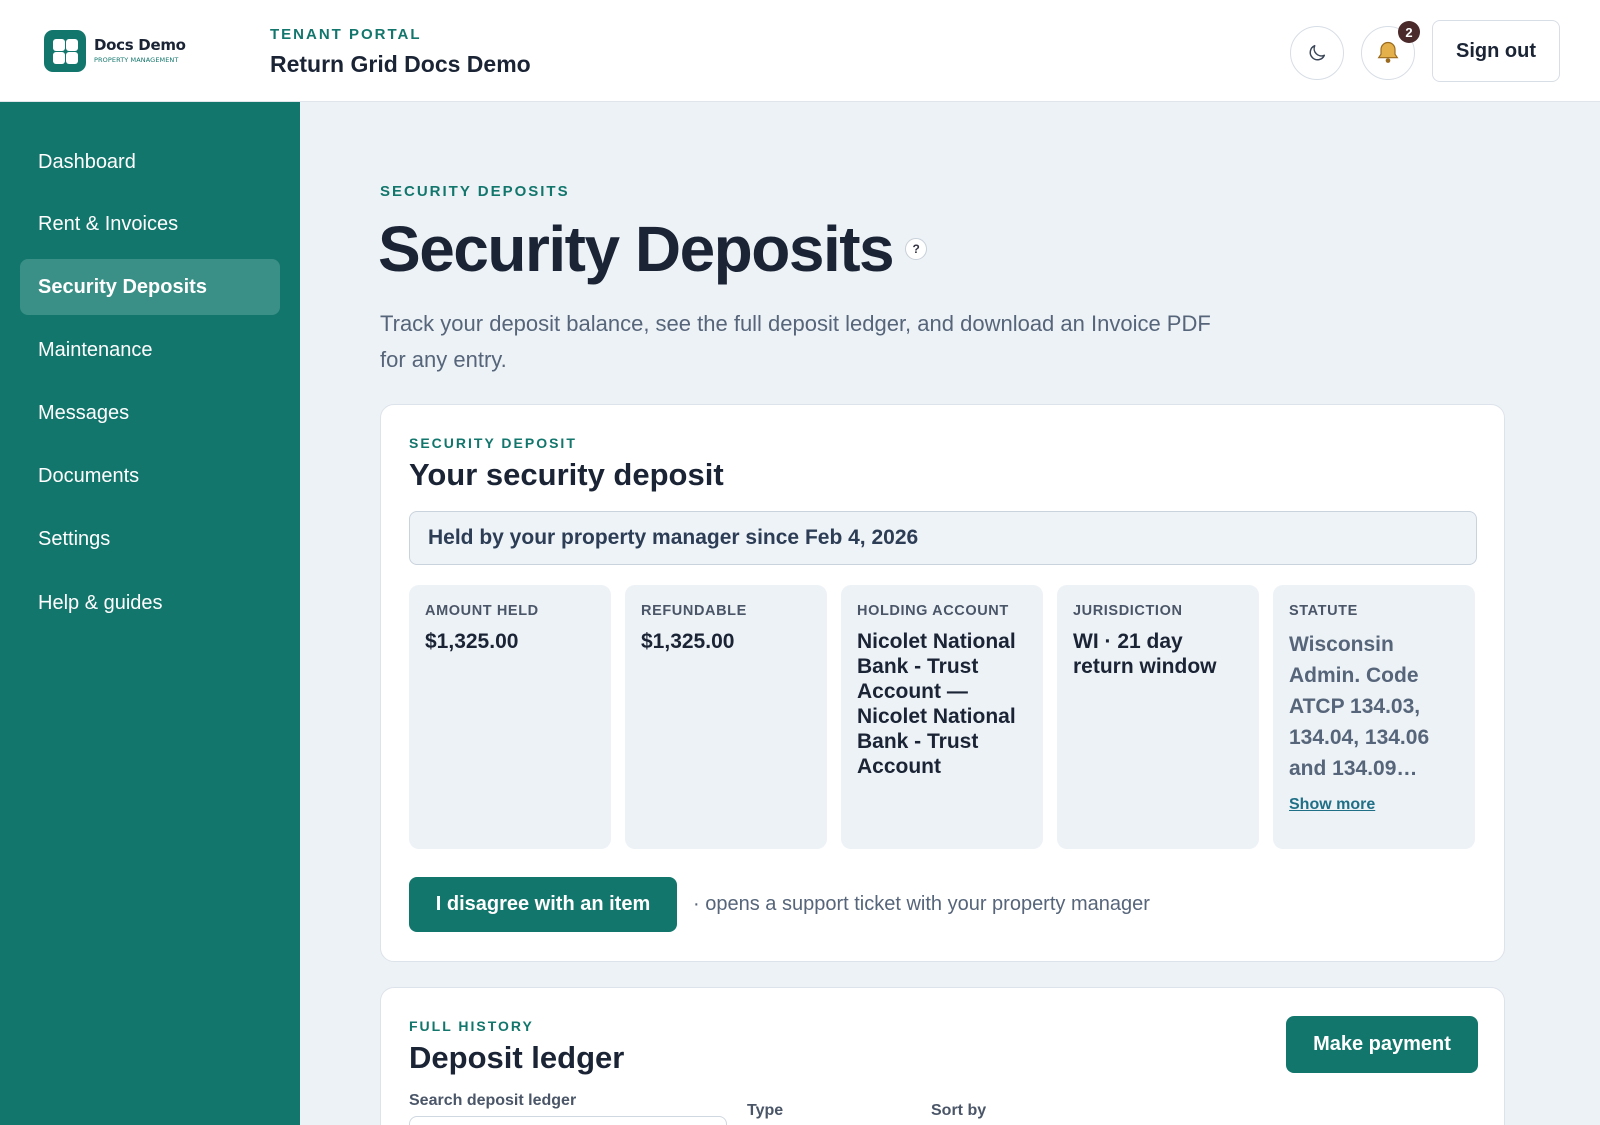 This screenshot has height=1125, width=1600. Describe the element at coordinates (475, 191) in the screenshot. I see `page-eyebrow: SECURITY DEPOSITS` at that location.